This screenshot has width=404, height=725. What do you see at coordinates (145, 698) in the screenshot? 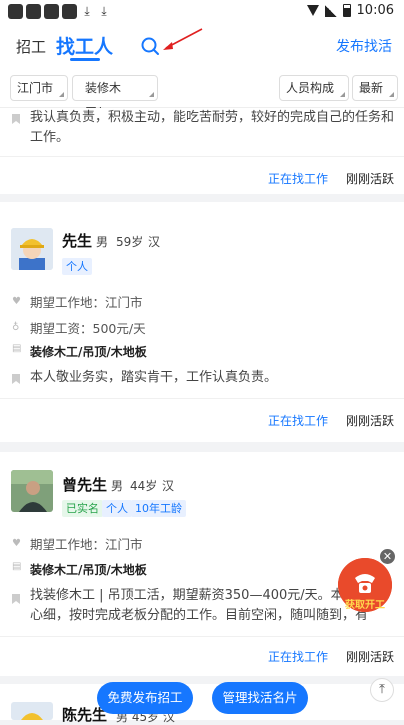
I see `post-job-button: 免费发布招工` at bounding box center [145, 698].